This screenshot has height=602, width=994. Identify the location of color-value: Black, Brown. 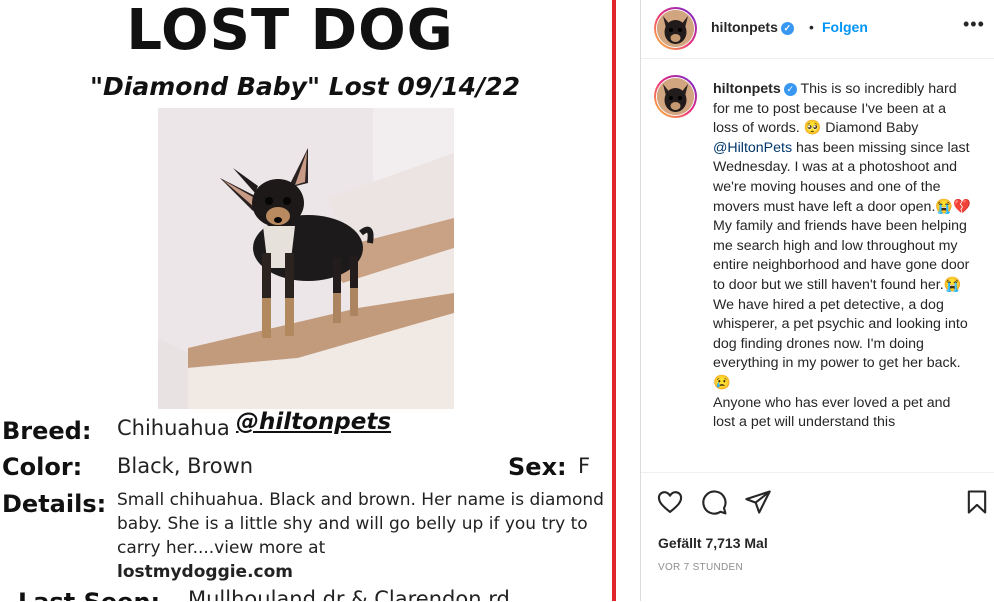
(185, 466).